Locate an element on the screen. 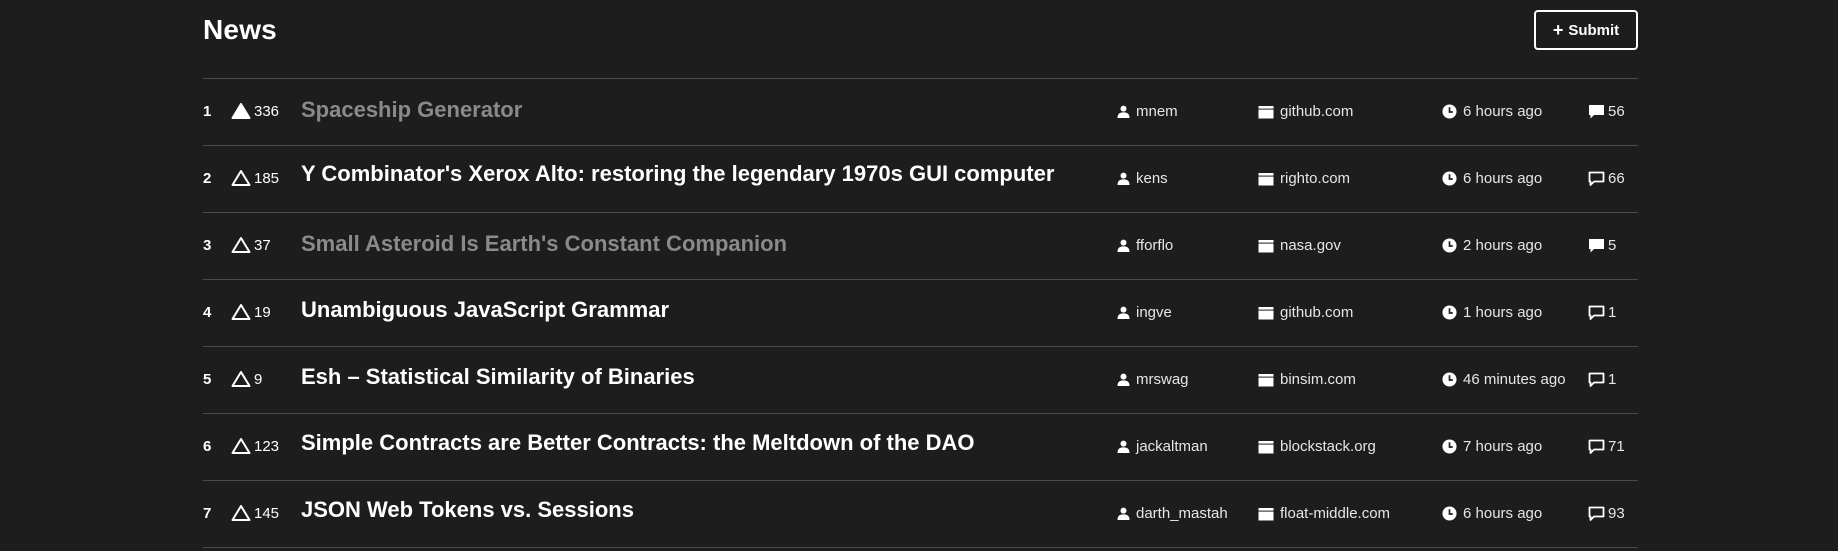  domain-name: righto.com is located at coordinates (1315, 178).